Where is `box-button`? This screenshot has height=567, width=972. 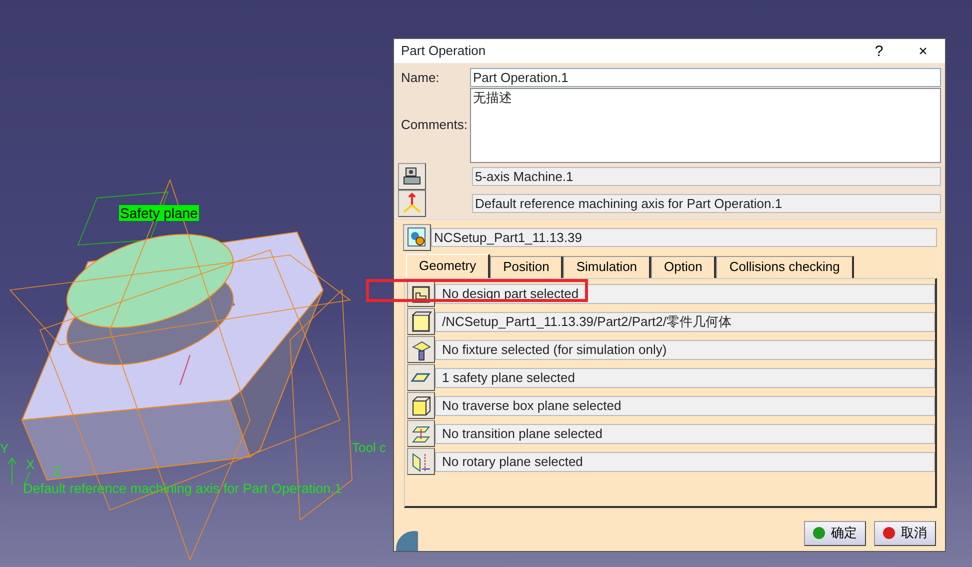 box-button is located at coordinates (421, 405).